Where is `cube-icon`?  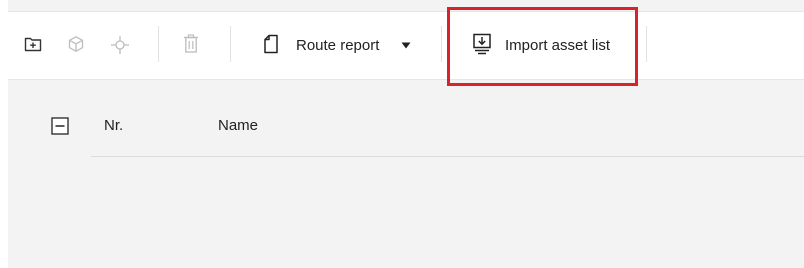 cube-icon is located at coordinates (76, 44).